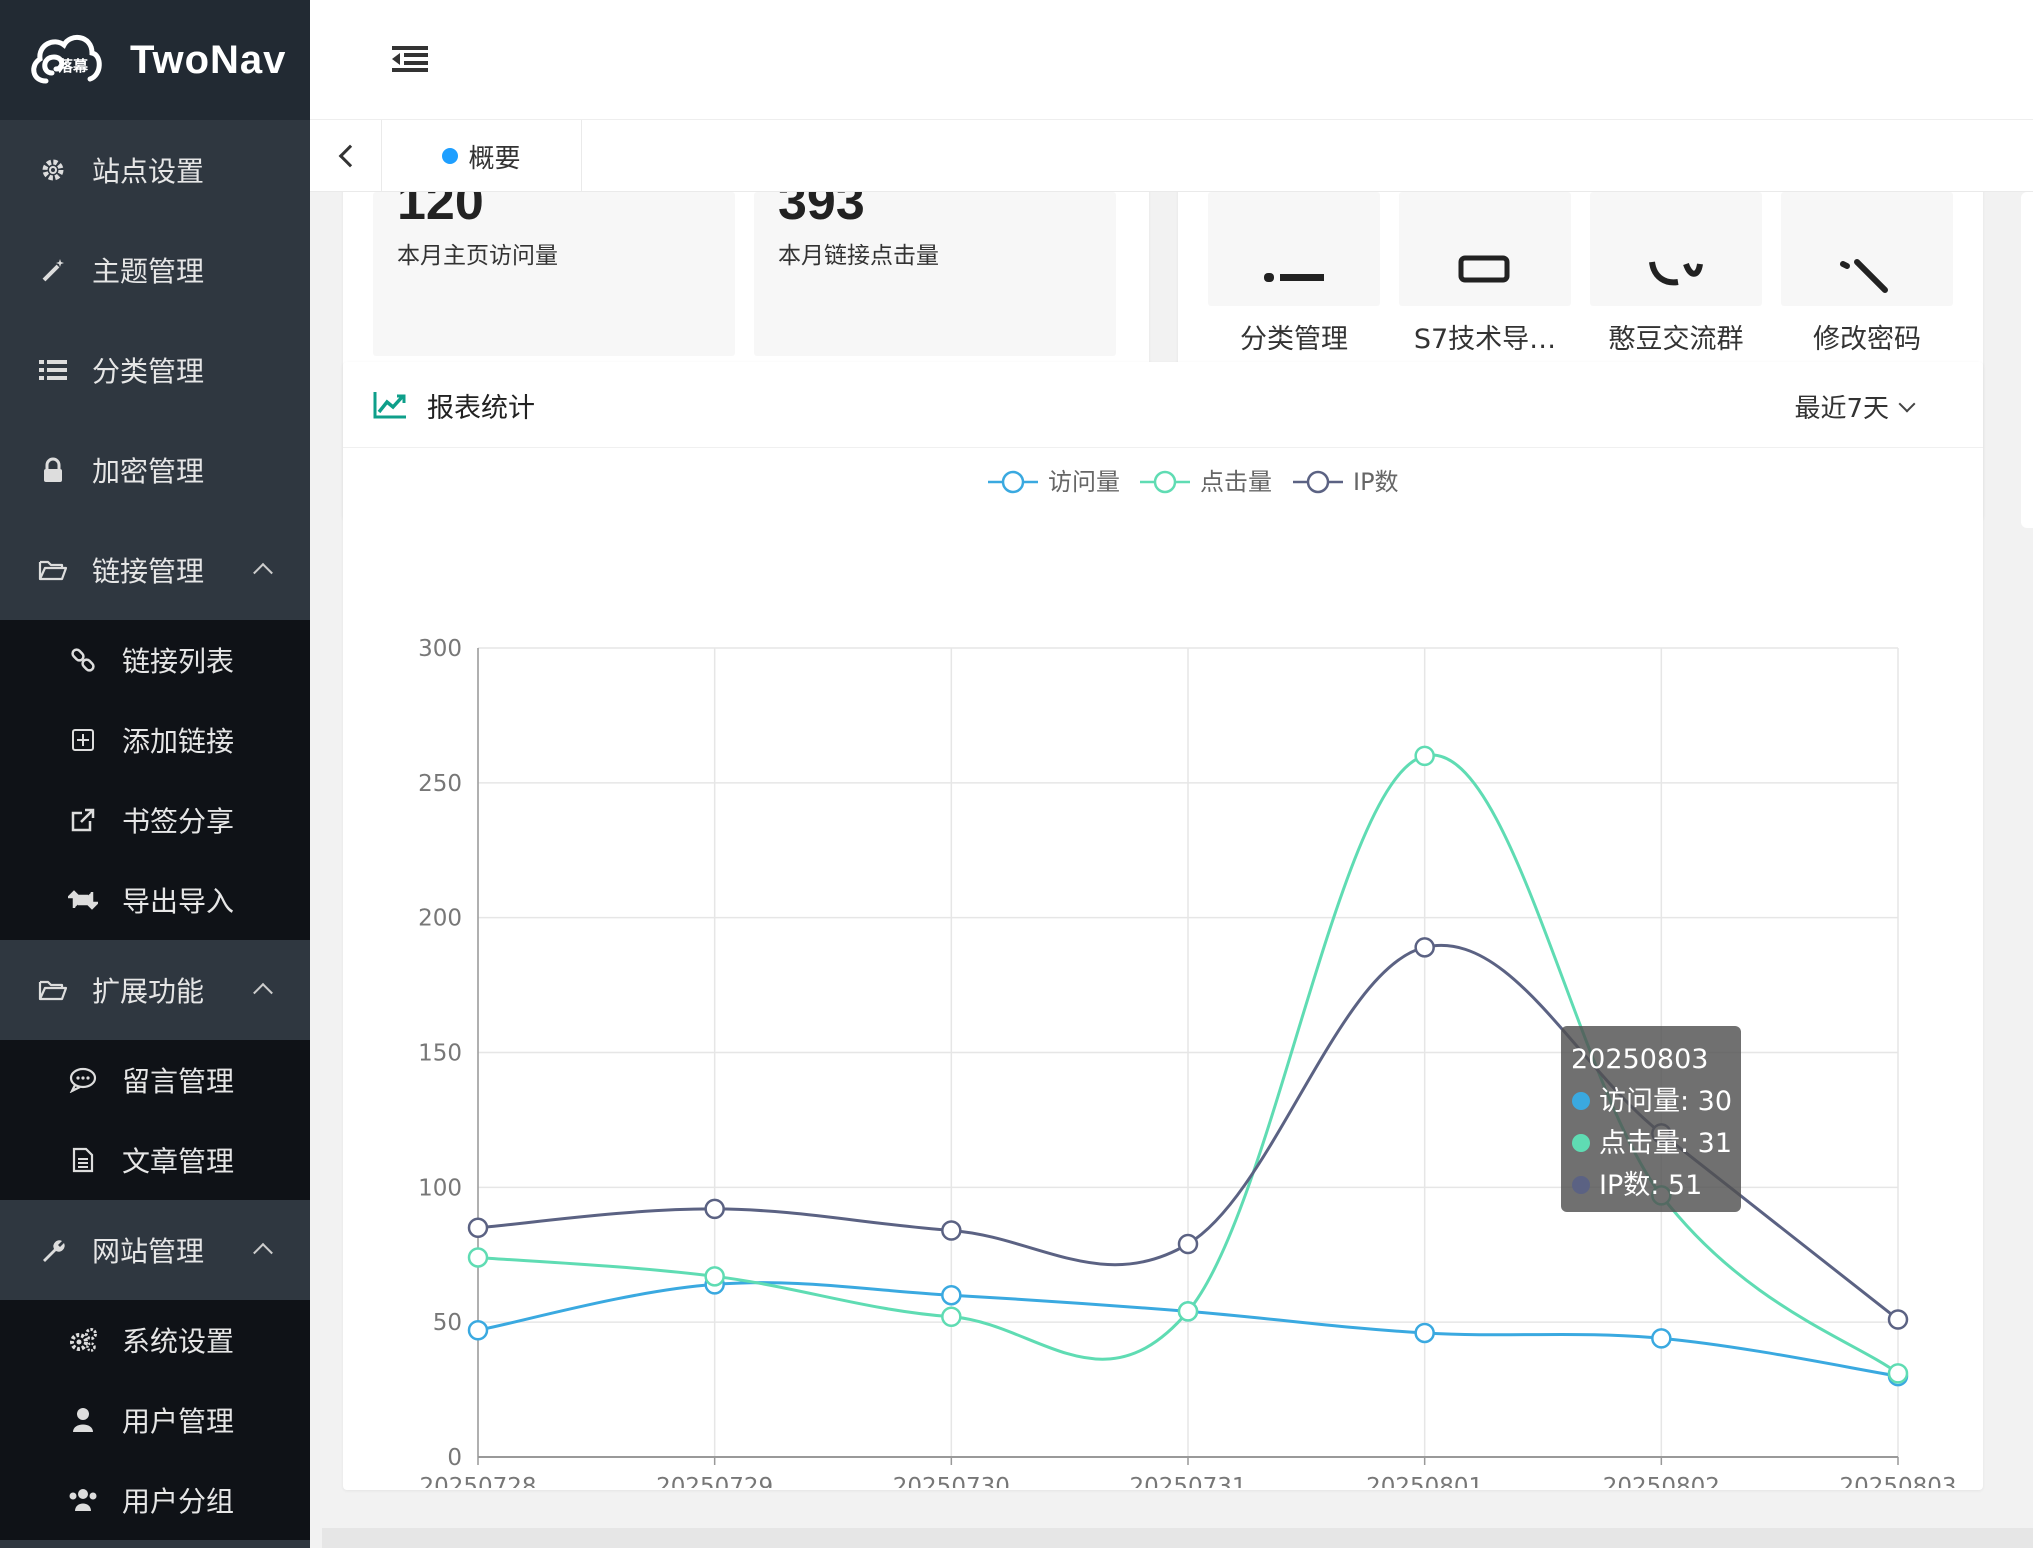 The height and width of the screenshot is (1548, 2033). What do you see at coordinates (178, 1081) in the screenshot?
I see `sidebar-item-label: 留言管理` at bounding box center [178, 1081].